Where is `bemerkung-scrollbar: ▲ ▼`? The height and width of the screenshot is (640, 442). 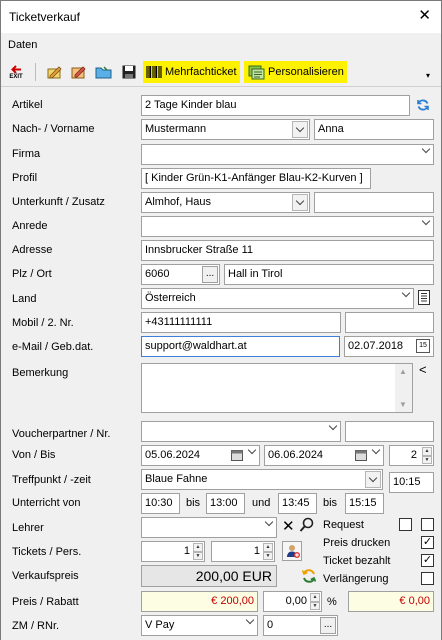 bemerkung-scrollbar: ▲ ▼ is located at coordinates (403, 388).